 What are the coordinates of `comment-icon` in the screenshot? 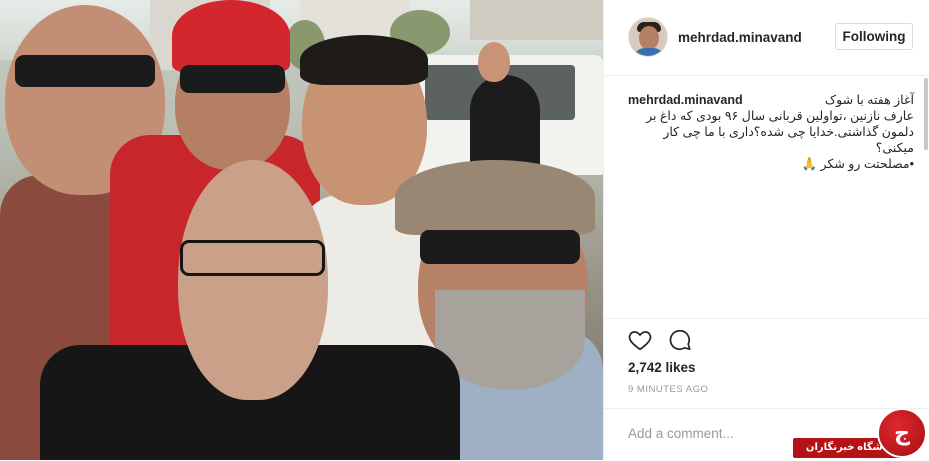 It's located at (680, 340).